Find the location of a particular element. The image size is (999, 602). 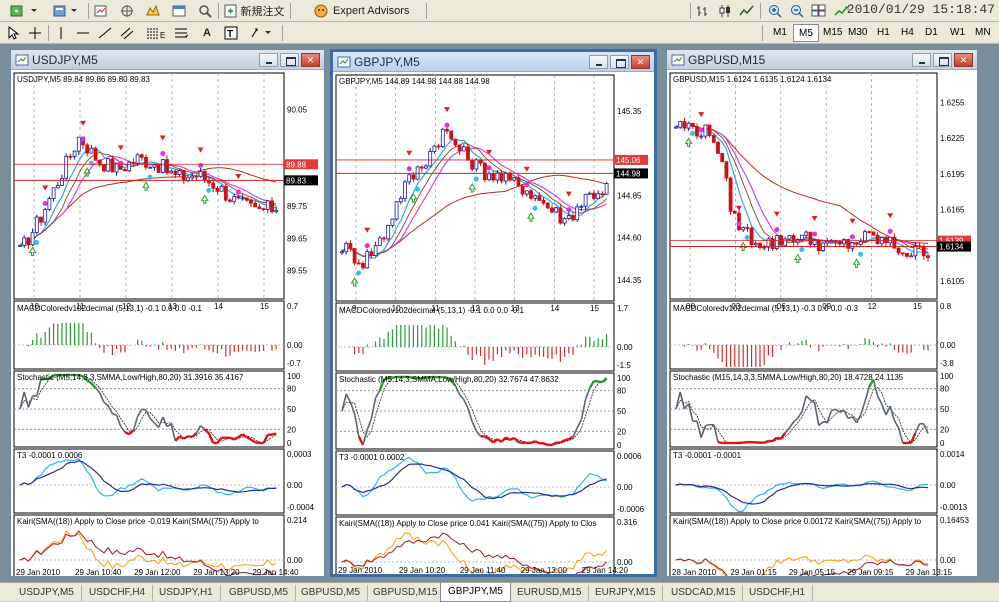

crosshair-button is located at coordinates (35, 33).